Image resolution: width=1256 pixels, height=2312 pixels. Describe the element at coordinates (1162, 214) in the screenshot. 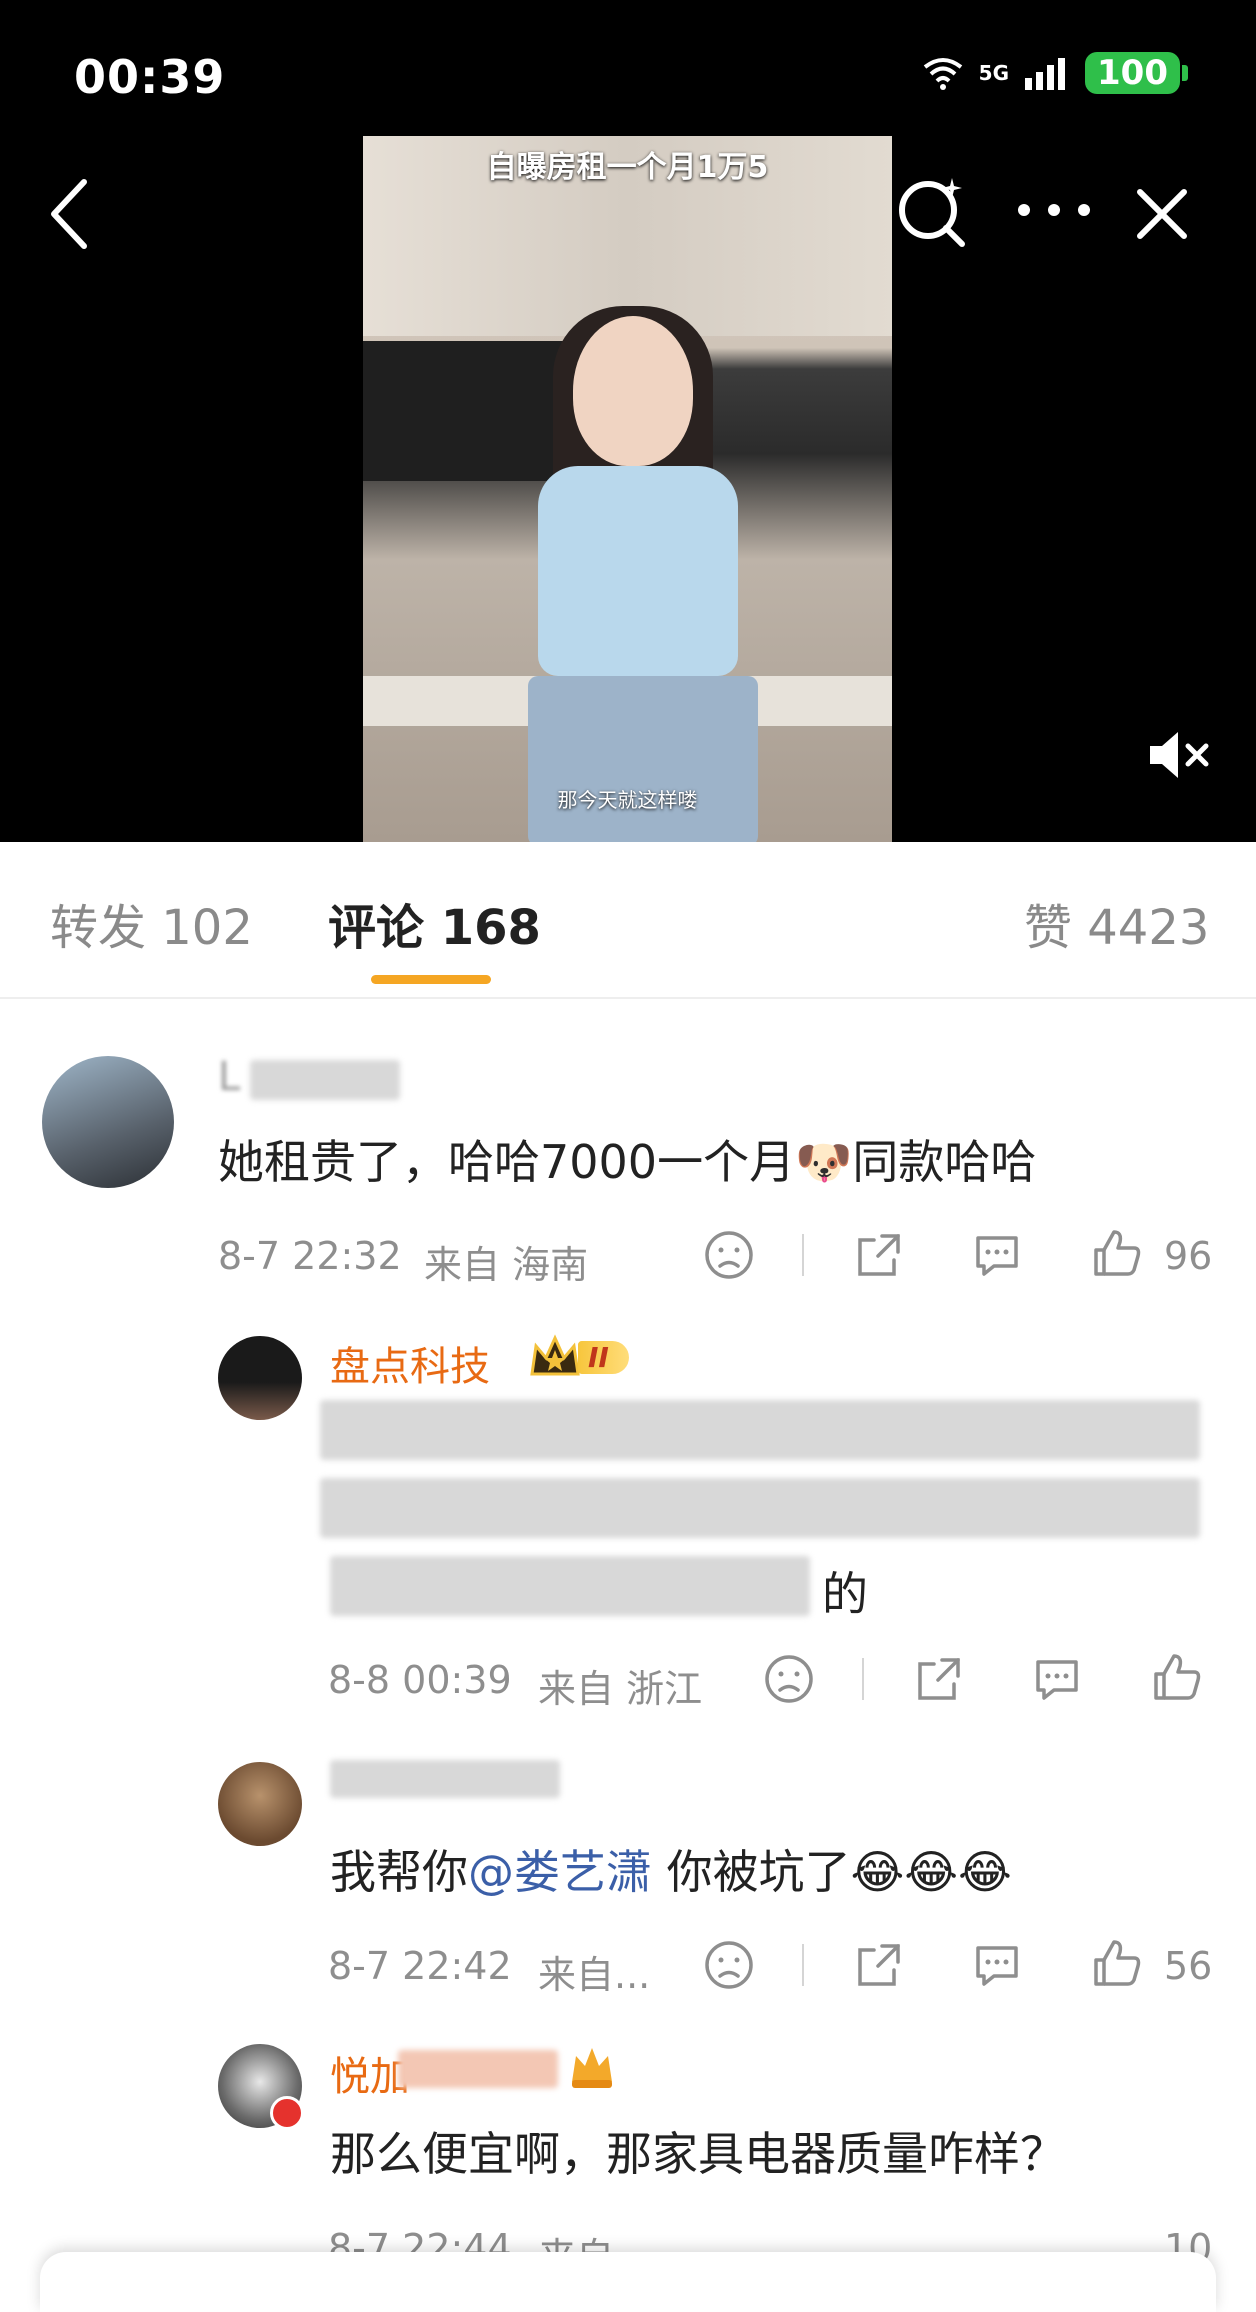

I see `close-icon` at that location.